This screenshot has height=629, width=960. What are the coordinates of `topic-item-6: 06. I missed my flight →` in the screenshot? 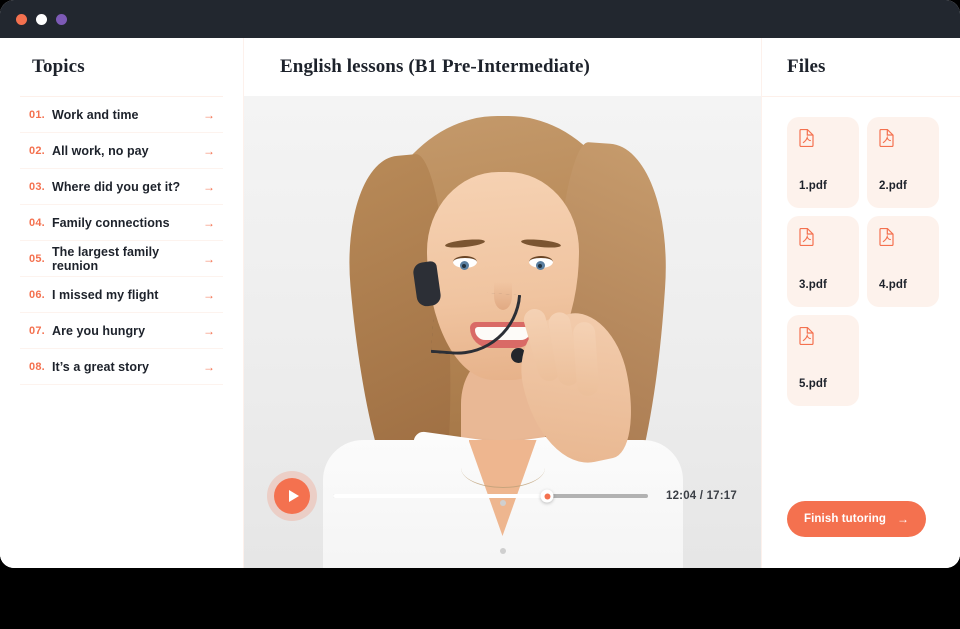 It's located at (121, 295).